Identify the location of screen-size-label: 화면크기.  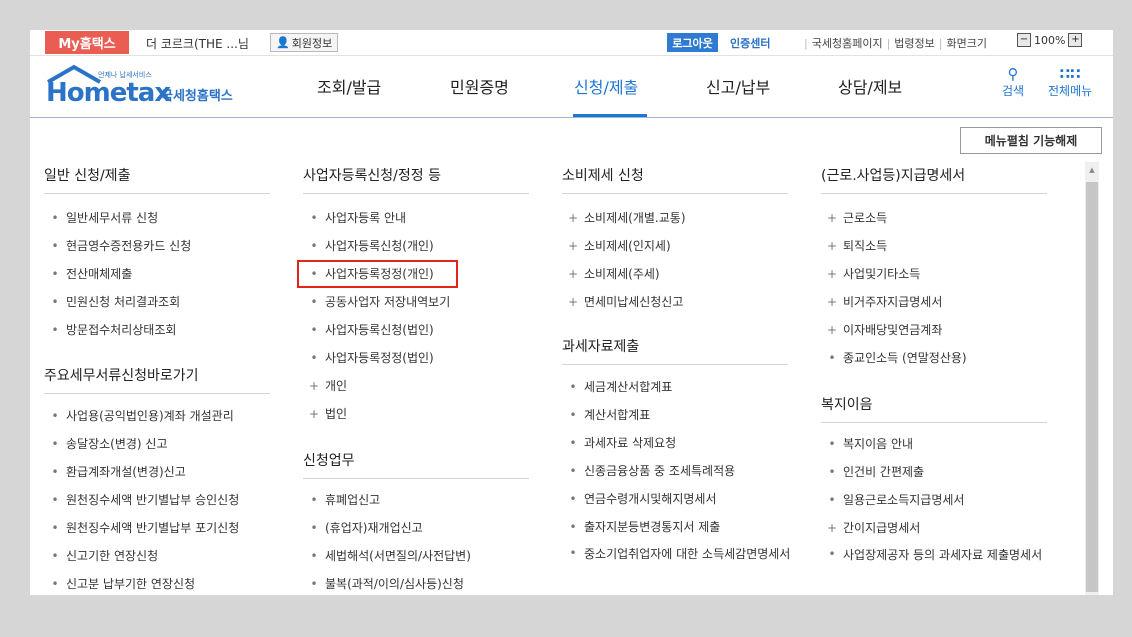
(966, 43).